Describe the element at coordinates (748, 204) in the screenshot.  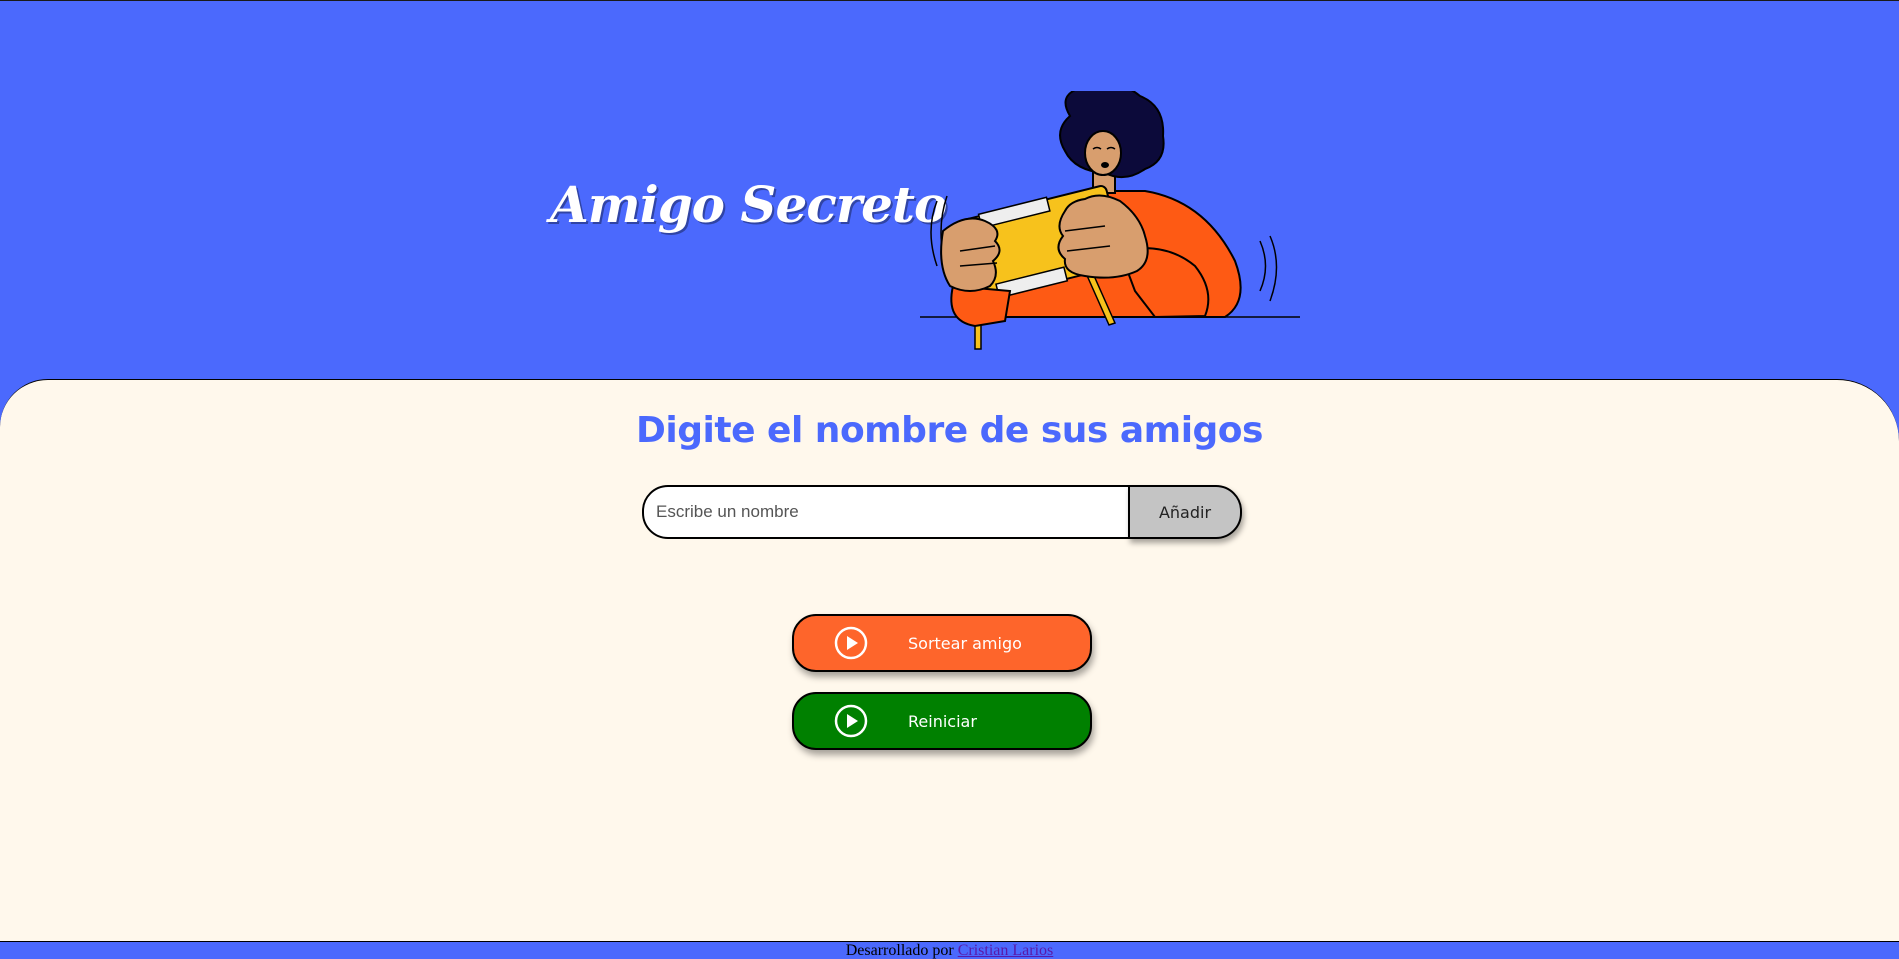
I see `app-title: Amigo Secreto` at that location.